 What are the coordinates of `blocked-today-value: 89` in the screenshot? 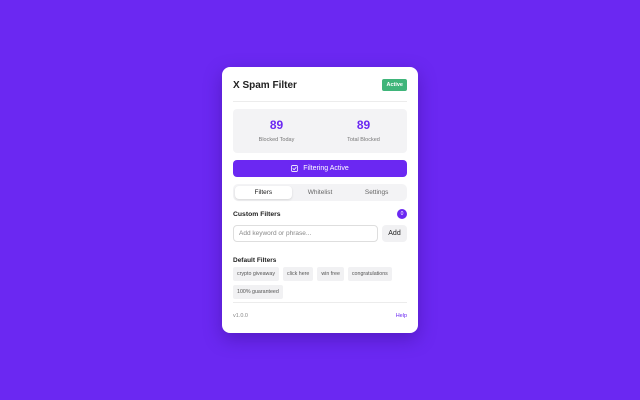 It's located at (276, 125).